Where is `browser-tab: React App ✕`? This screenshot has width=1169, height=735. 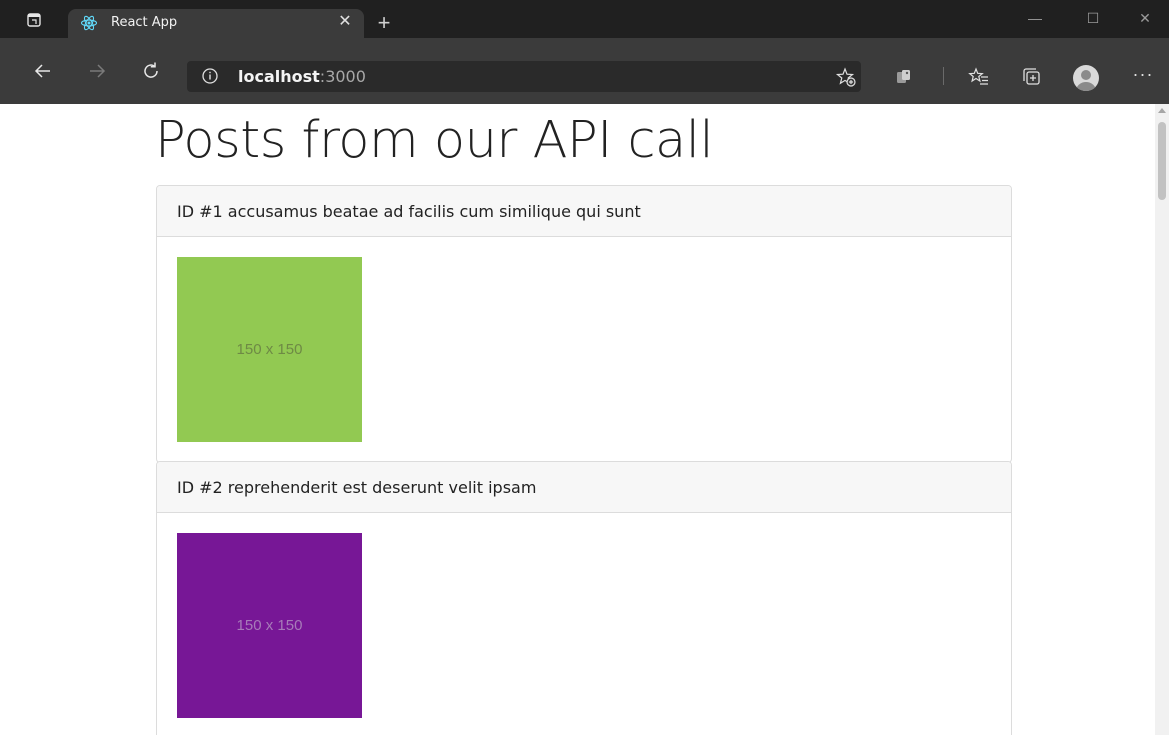
browser-tab: React App ✕ is located at coordinates (216, 23).